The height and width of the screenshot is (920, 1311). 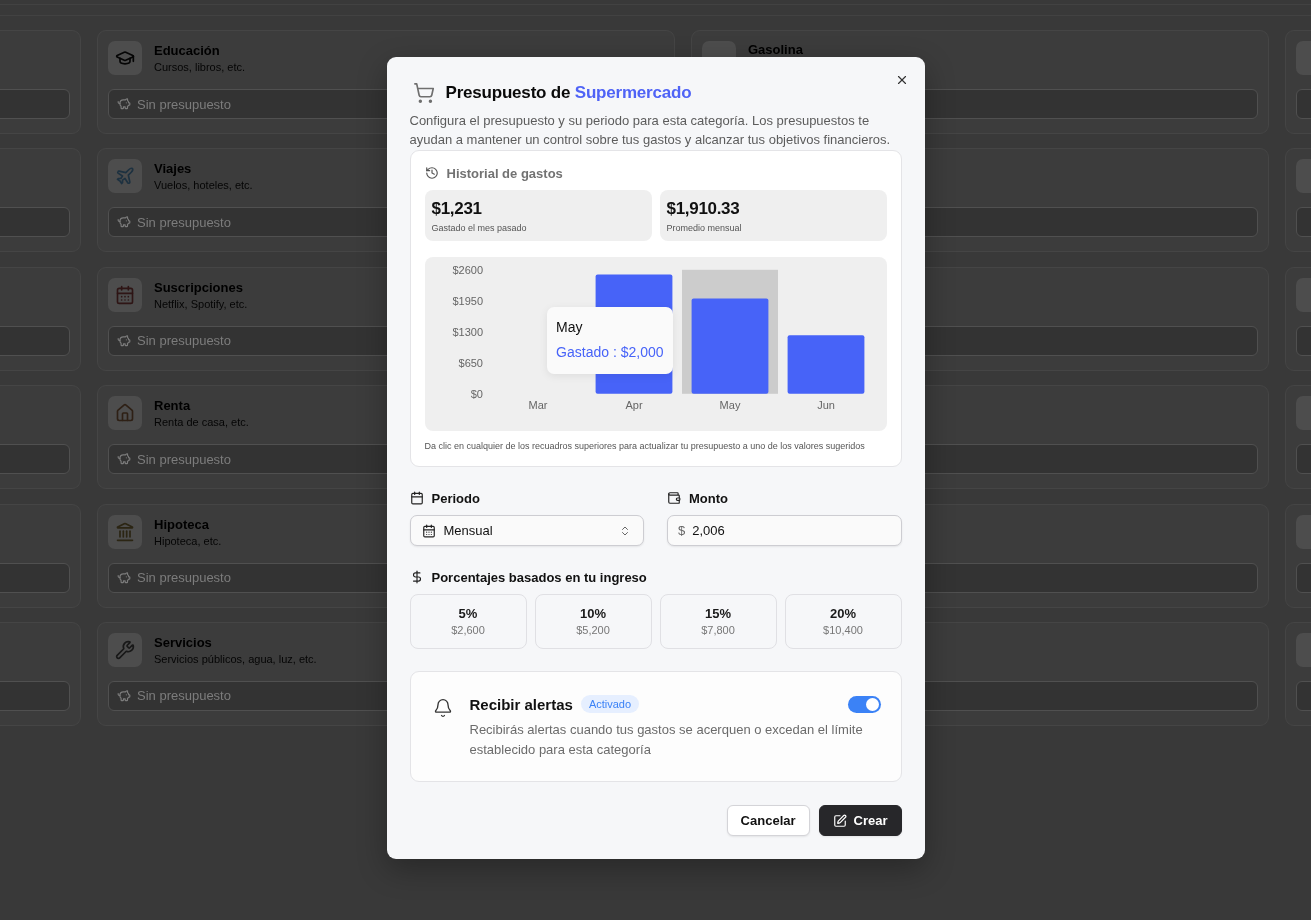 I want to click on tooltip-value: Gastado : $2,000, so click(x=610, y=352).